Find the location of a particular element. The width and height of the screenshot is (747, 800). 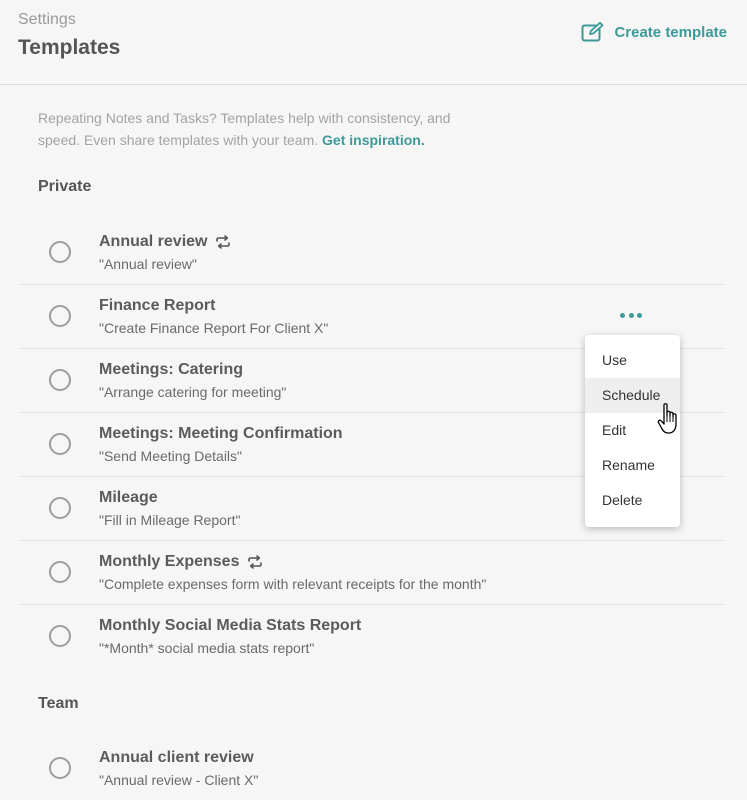

template-name-line: Mileage is located at coordinates (128, 498).